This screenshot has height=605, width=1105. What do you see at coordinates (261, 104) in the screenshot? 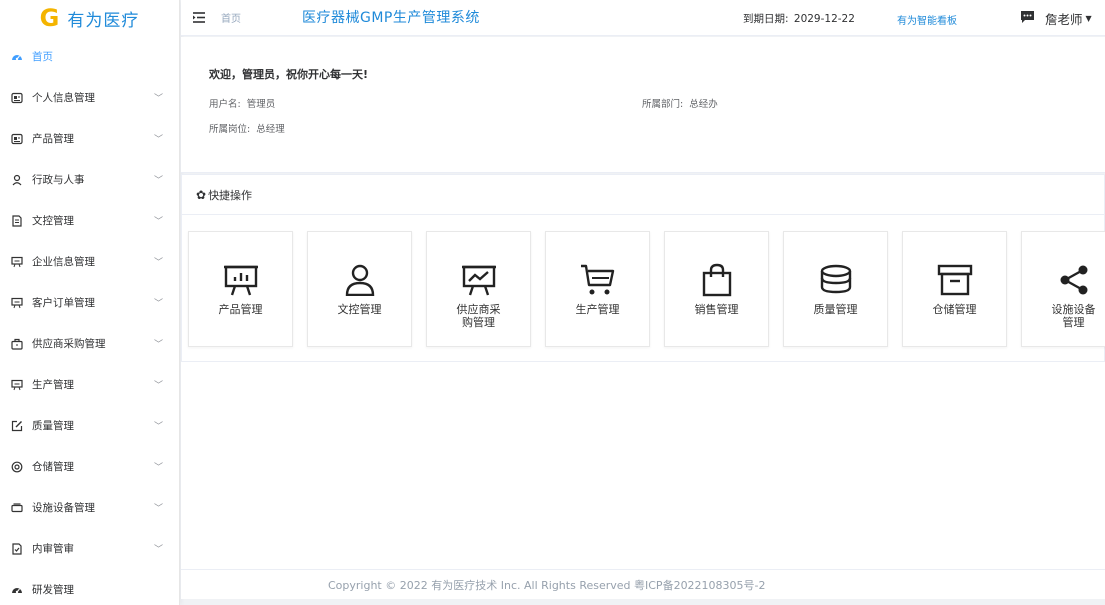
I see `username-value: 管理员` at bounding box center [261, 104].